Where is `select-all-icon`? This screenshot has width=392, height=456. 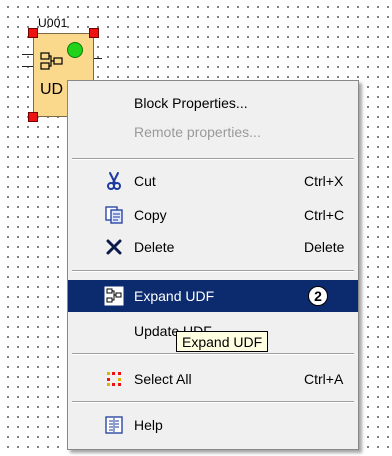
select-all-icon is located at coordinates (114, 379).